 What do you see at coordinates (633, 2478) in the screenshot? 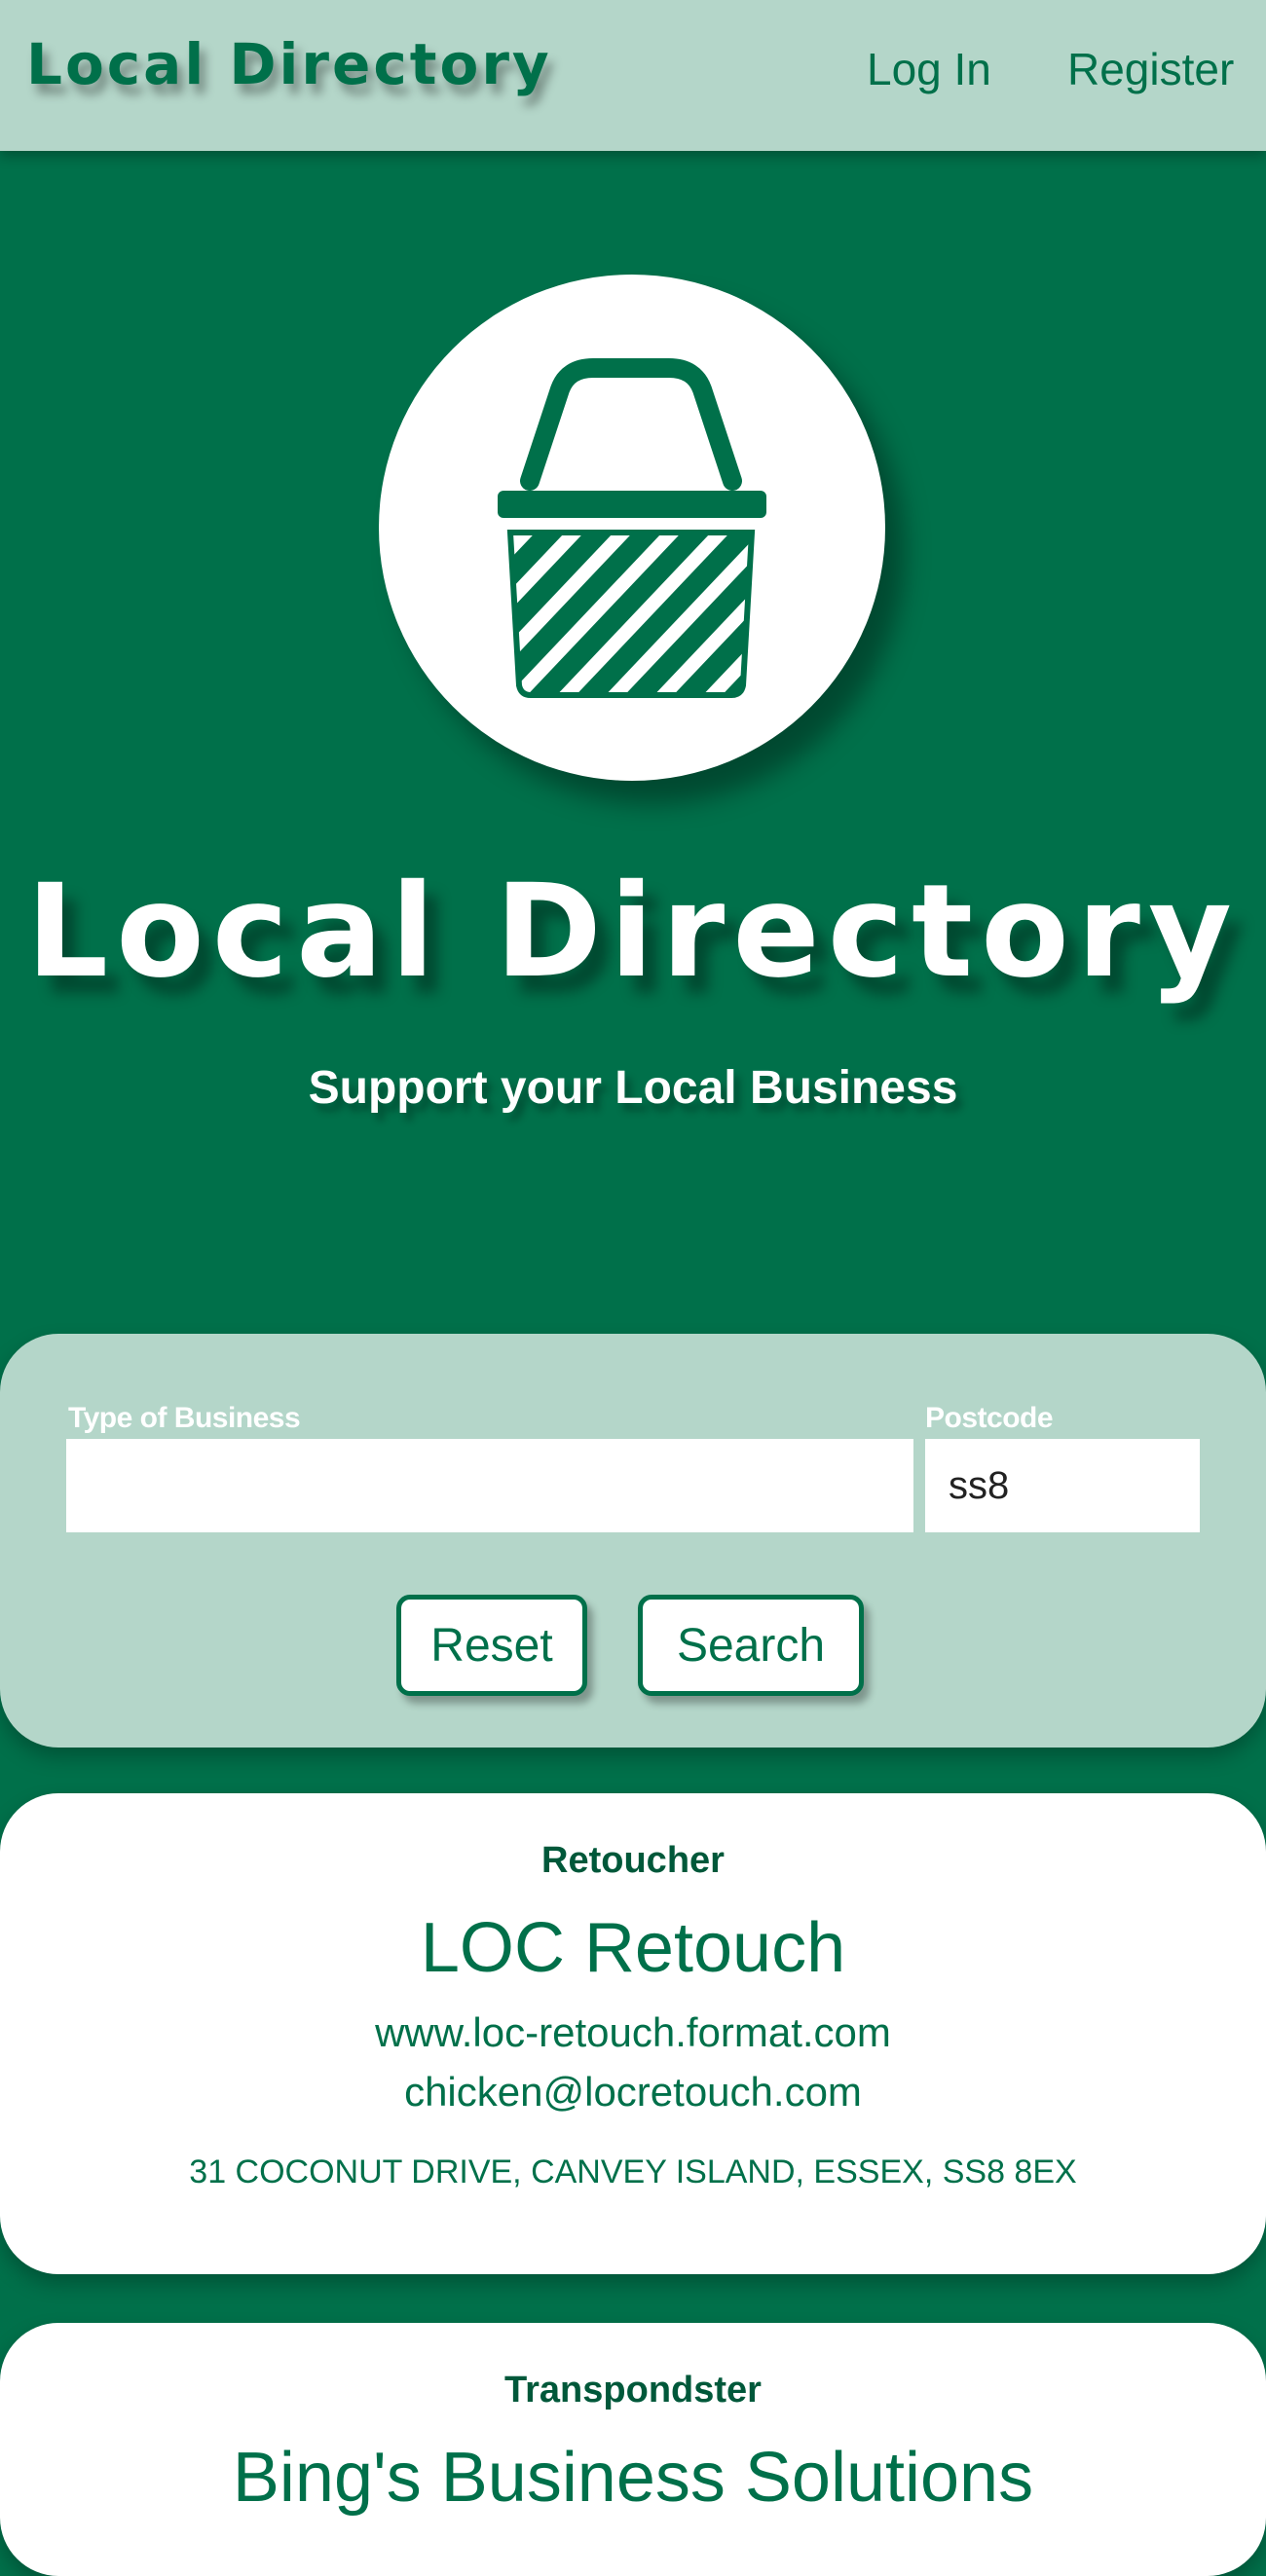
I see `business-name: Bing's Business Solutions` at bounding box center [633, 2478].